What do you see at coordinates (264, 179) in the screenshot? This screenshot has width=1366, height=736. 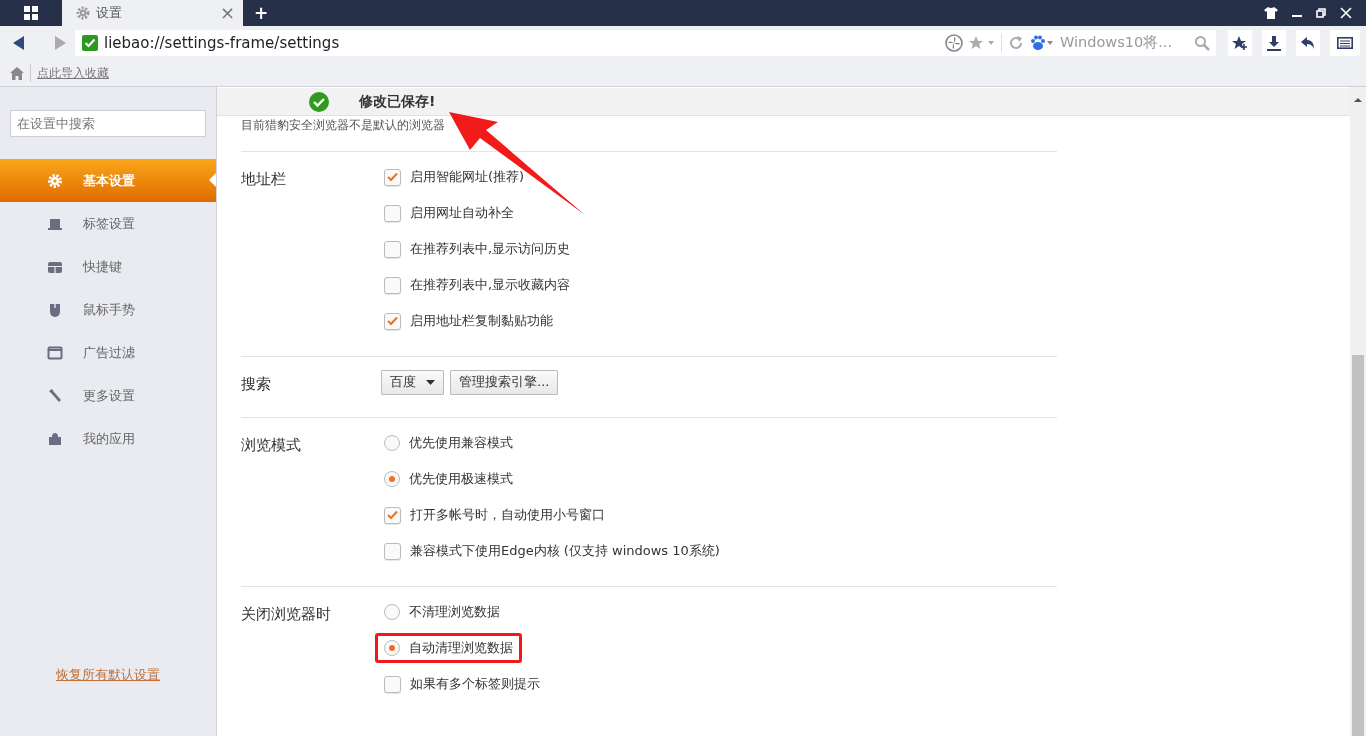 I see `section-label: 地址栏` at bounding box center [264, 179].